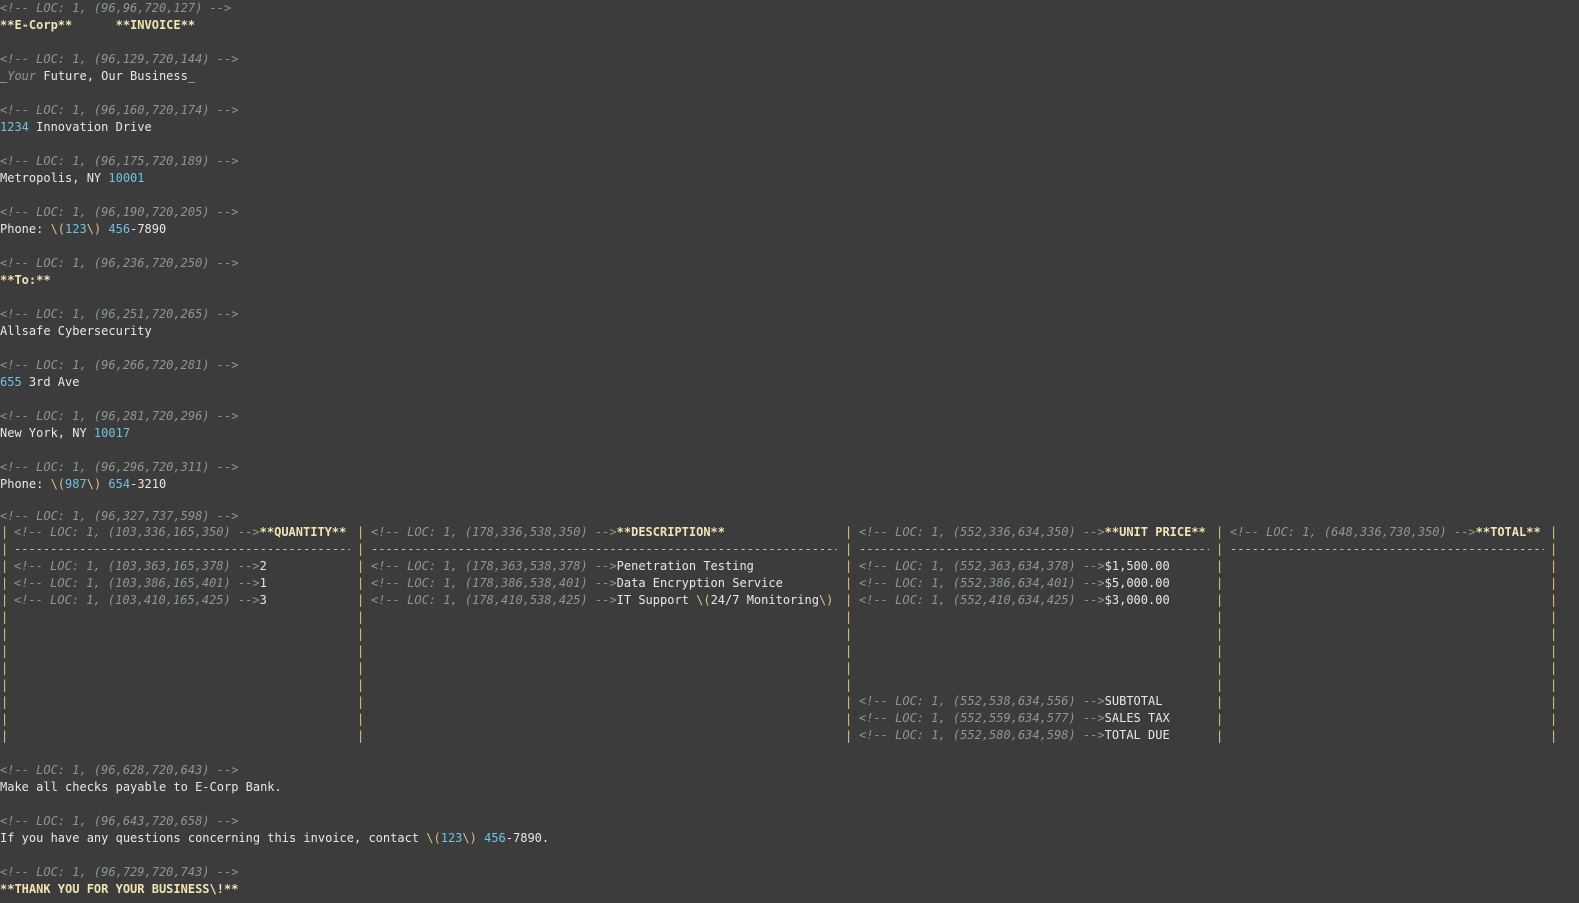 The image size is (1579, 903). Describe the element at coordinates (76, 331) in the screenshot. I see `recipient-name: Allsafe Cybersecurity` at that location.